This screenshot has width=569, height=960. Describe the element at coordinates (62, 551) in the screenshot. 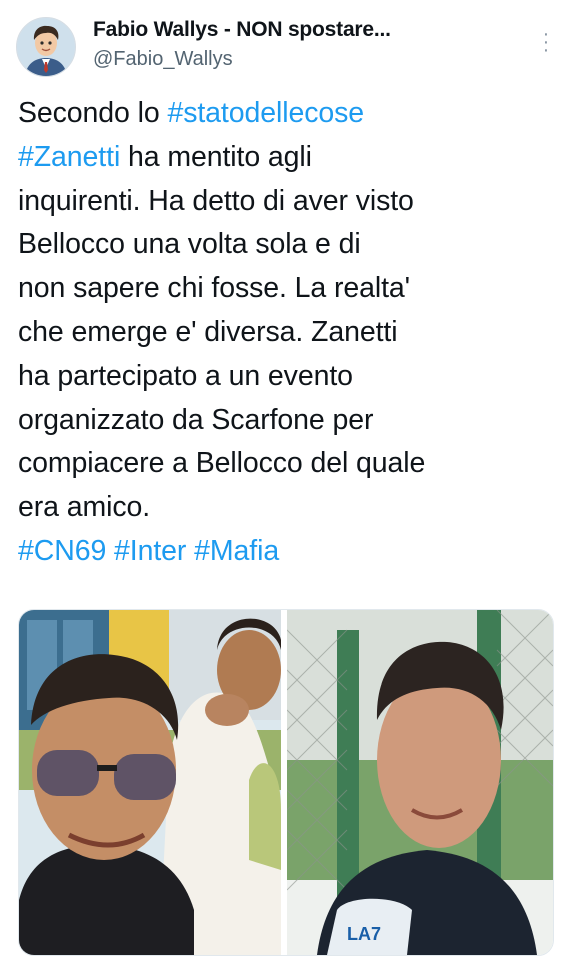

I see `hashtag-link: #CN69` at that location.